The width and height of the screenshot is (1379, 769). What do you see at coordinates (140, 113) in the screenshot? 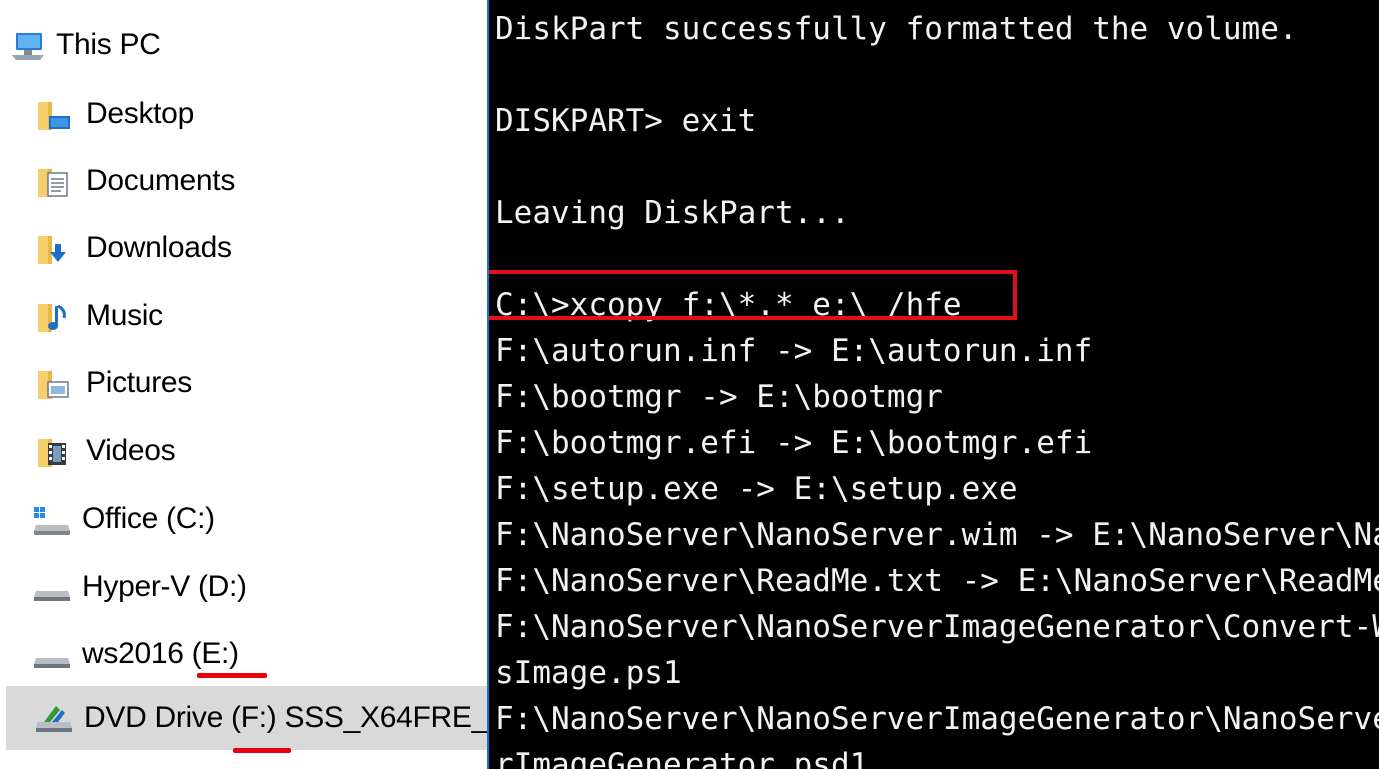
I see `nav-item-label: Desktop` at bounding box center [140, 113].